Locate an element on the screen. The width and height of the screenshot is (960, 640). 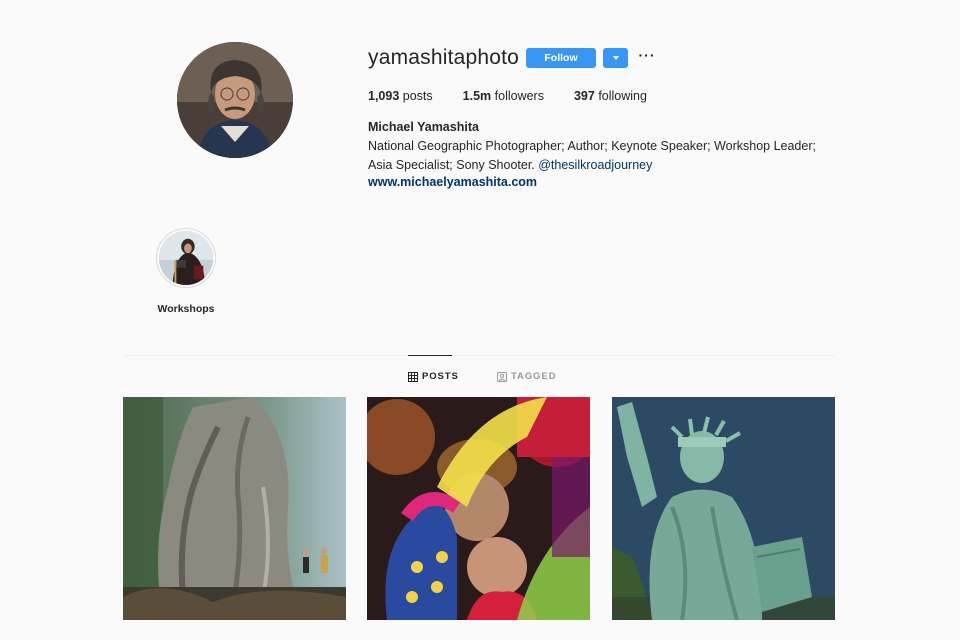
tabs-divider is located at coordinates (479, 355).